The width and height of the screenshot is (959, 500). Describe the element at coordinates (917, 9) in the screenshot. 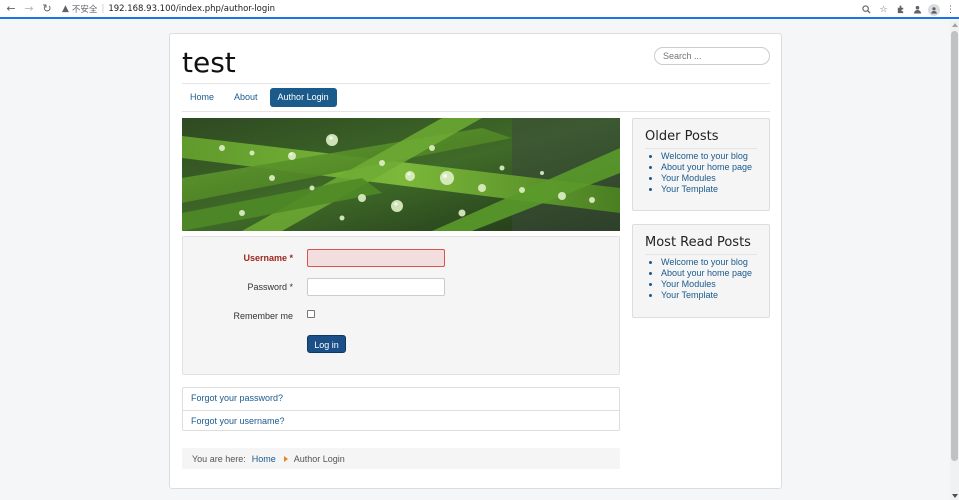

I see `profile-manager-icon` at that location.